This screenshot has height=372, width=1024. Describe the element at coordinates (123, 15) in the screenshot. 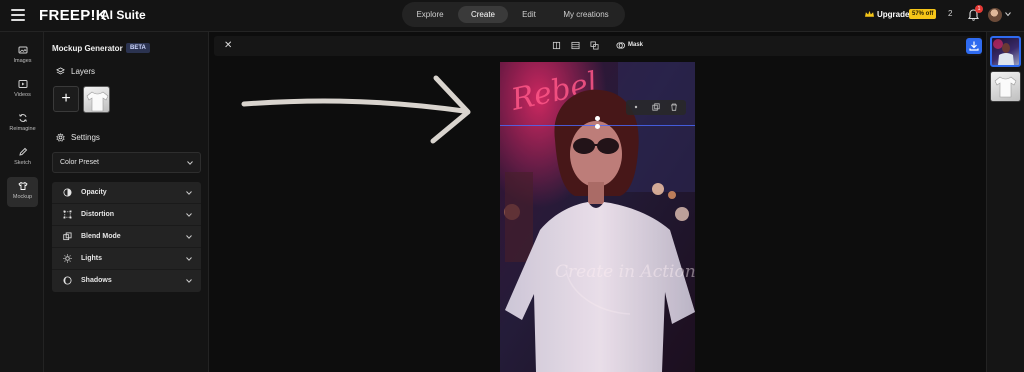

I see `logo-subtitle: AI Suite` at that location.